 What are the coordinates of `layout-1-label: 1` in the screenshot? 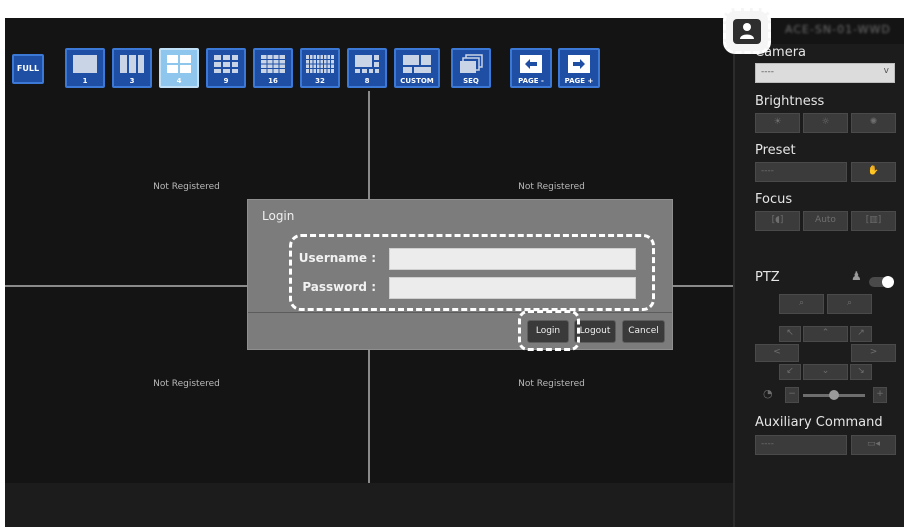 It's located at (85, 81).